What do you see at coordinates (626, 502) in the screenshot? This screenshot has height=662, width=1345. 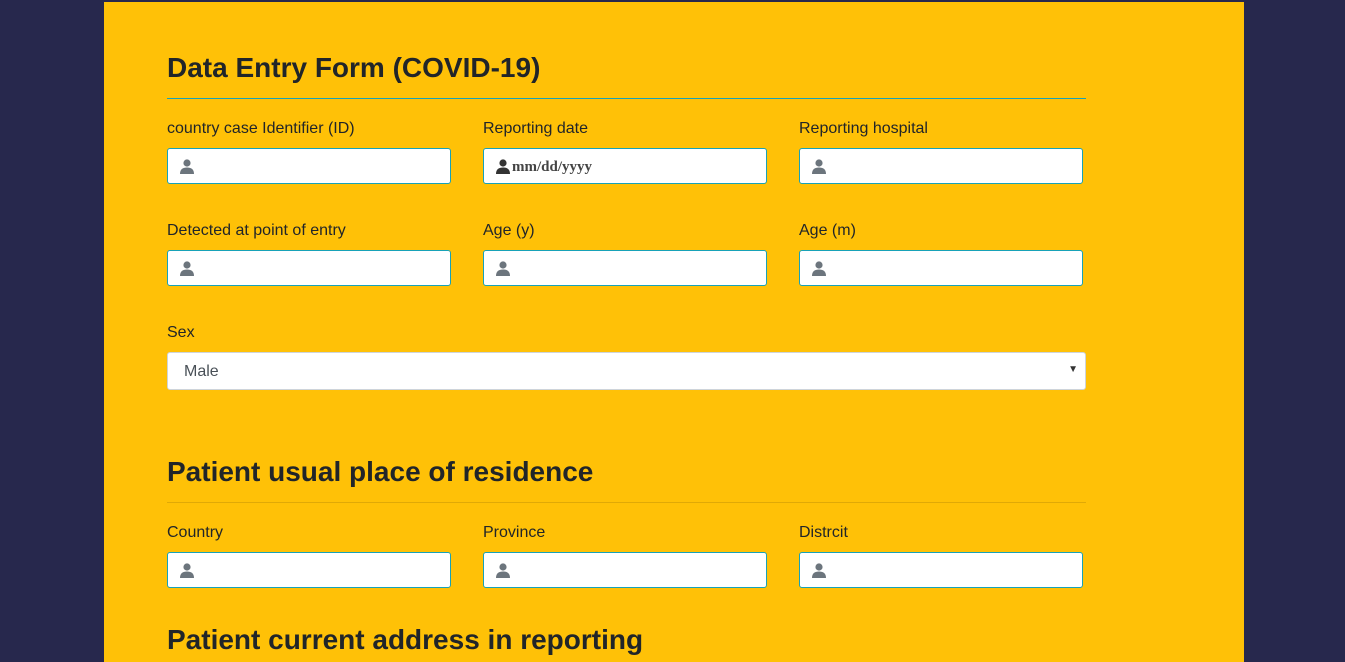 I see `residence-divider` at bounding box center [626, 502].